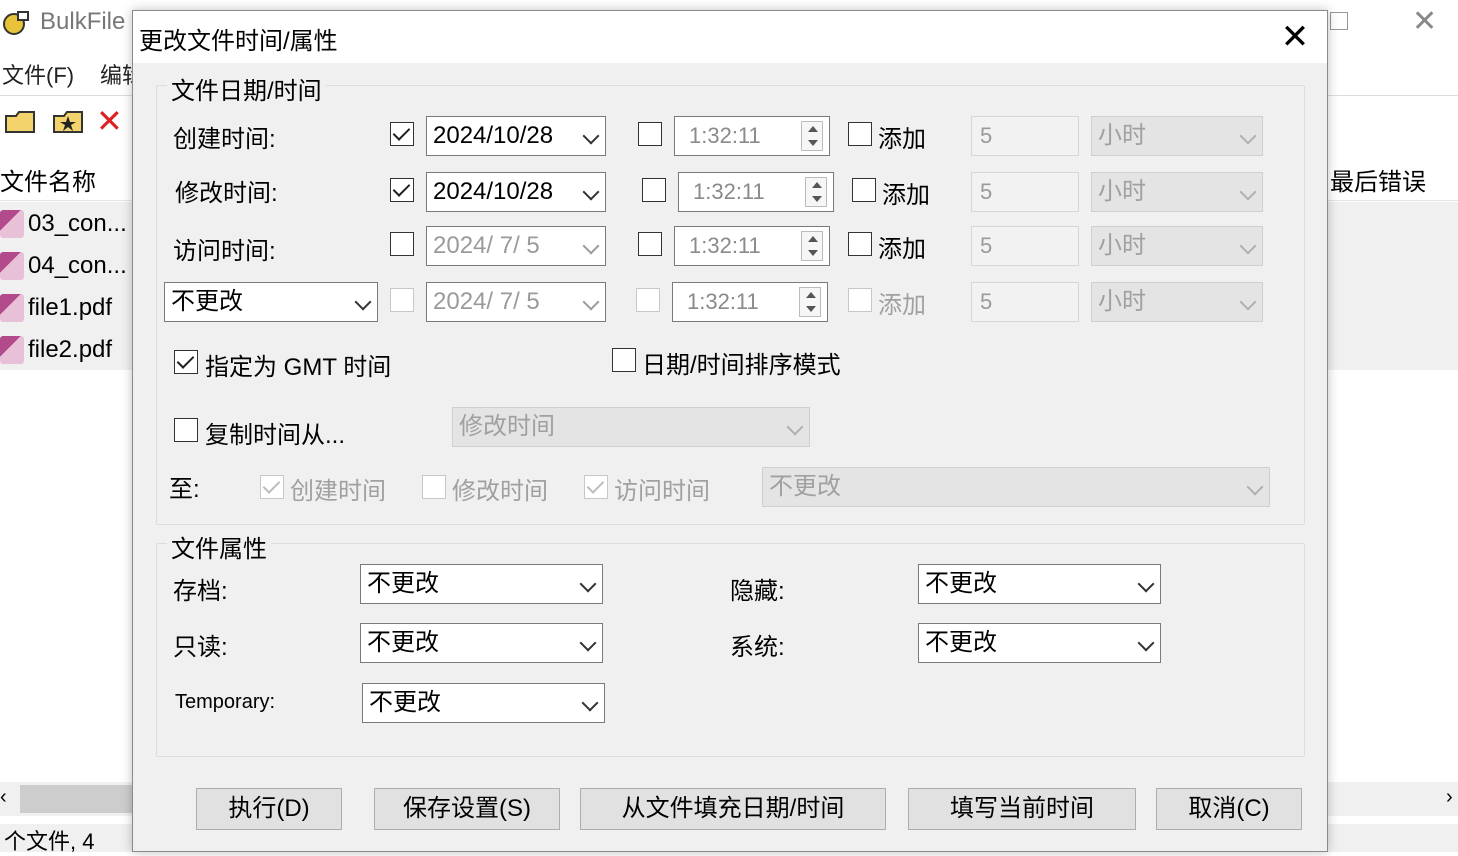 The height and width of the screenshot is (856, 1458). Describe the element at coordinates (48, 179) in the screenshot. I see `column-file-name: 文件名称` at that location.